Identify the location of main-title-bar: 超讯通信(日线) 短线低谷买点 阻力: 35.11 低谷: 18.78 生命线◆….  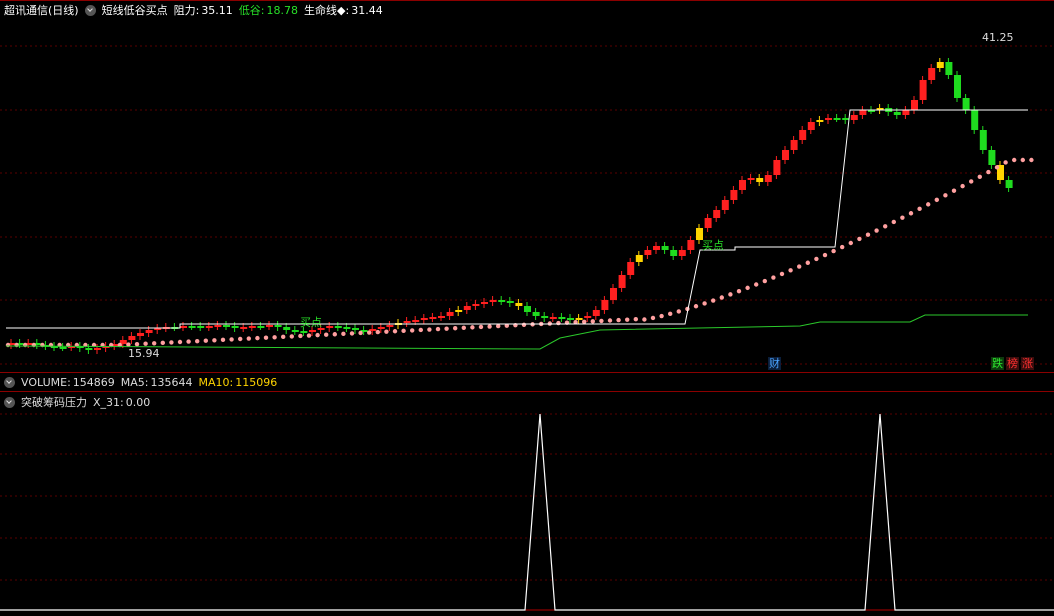
(194, 10).